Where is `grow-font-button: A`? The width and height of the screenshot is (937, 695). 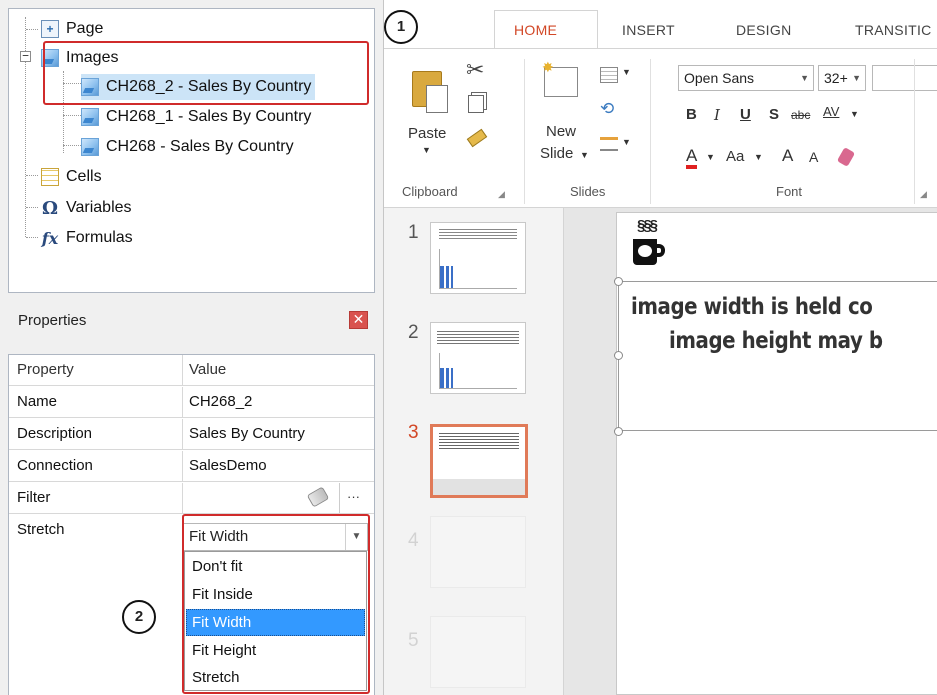 grow-font-button: A is located at coordinates (787, 156).